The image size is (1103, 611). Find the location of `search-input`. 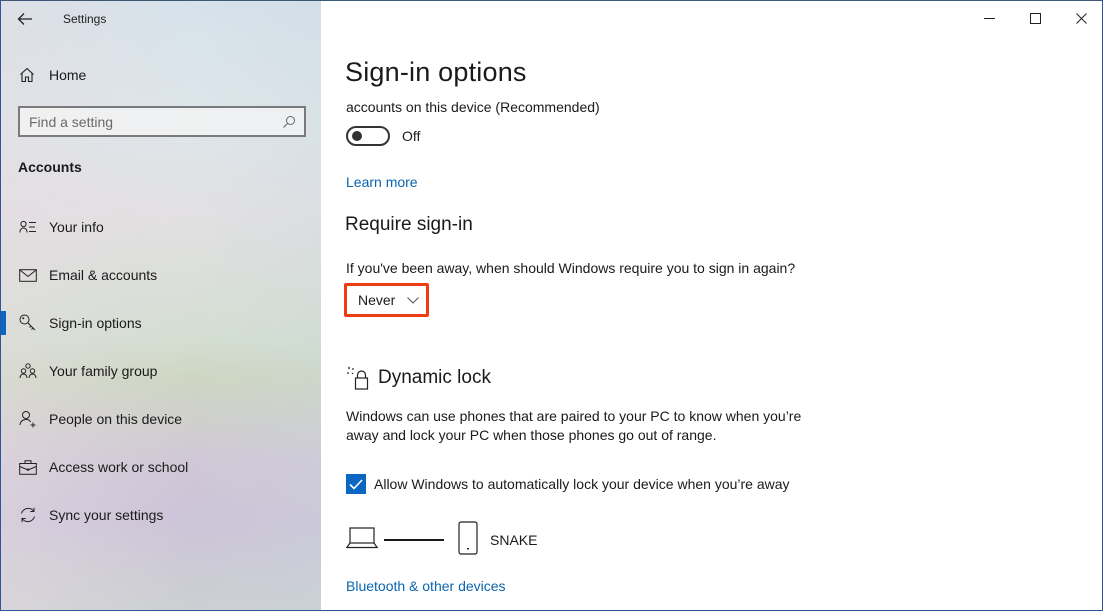

search-input is located at coordinates (147, 121).